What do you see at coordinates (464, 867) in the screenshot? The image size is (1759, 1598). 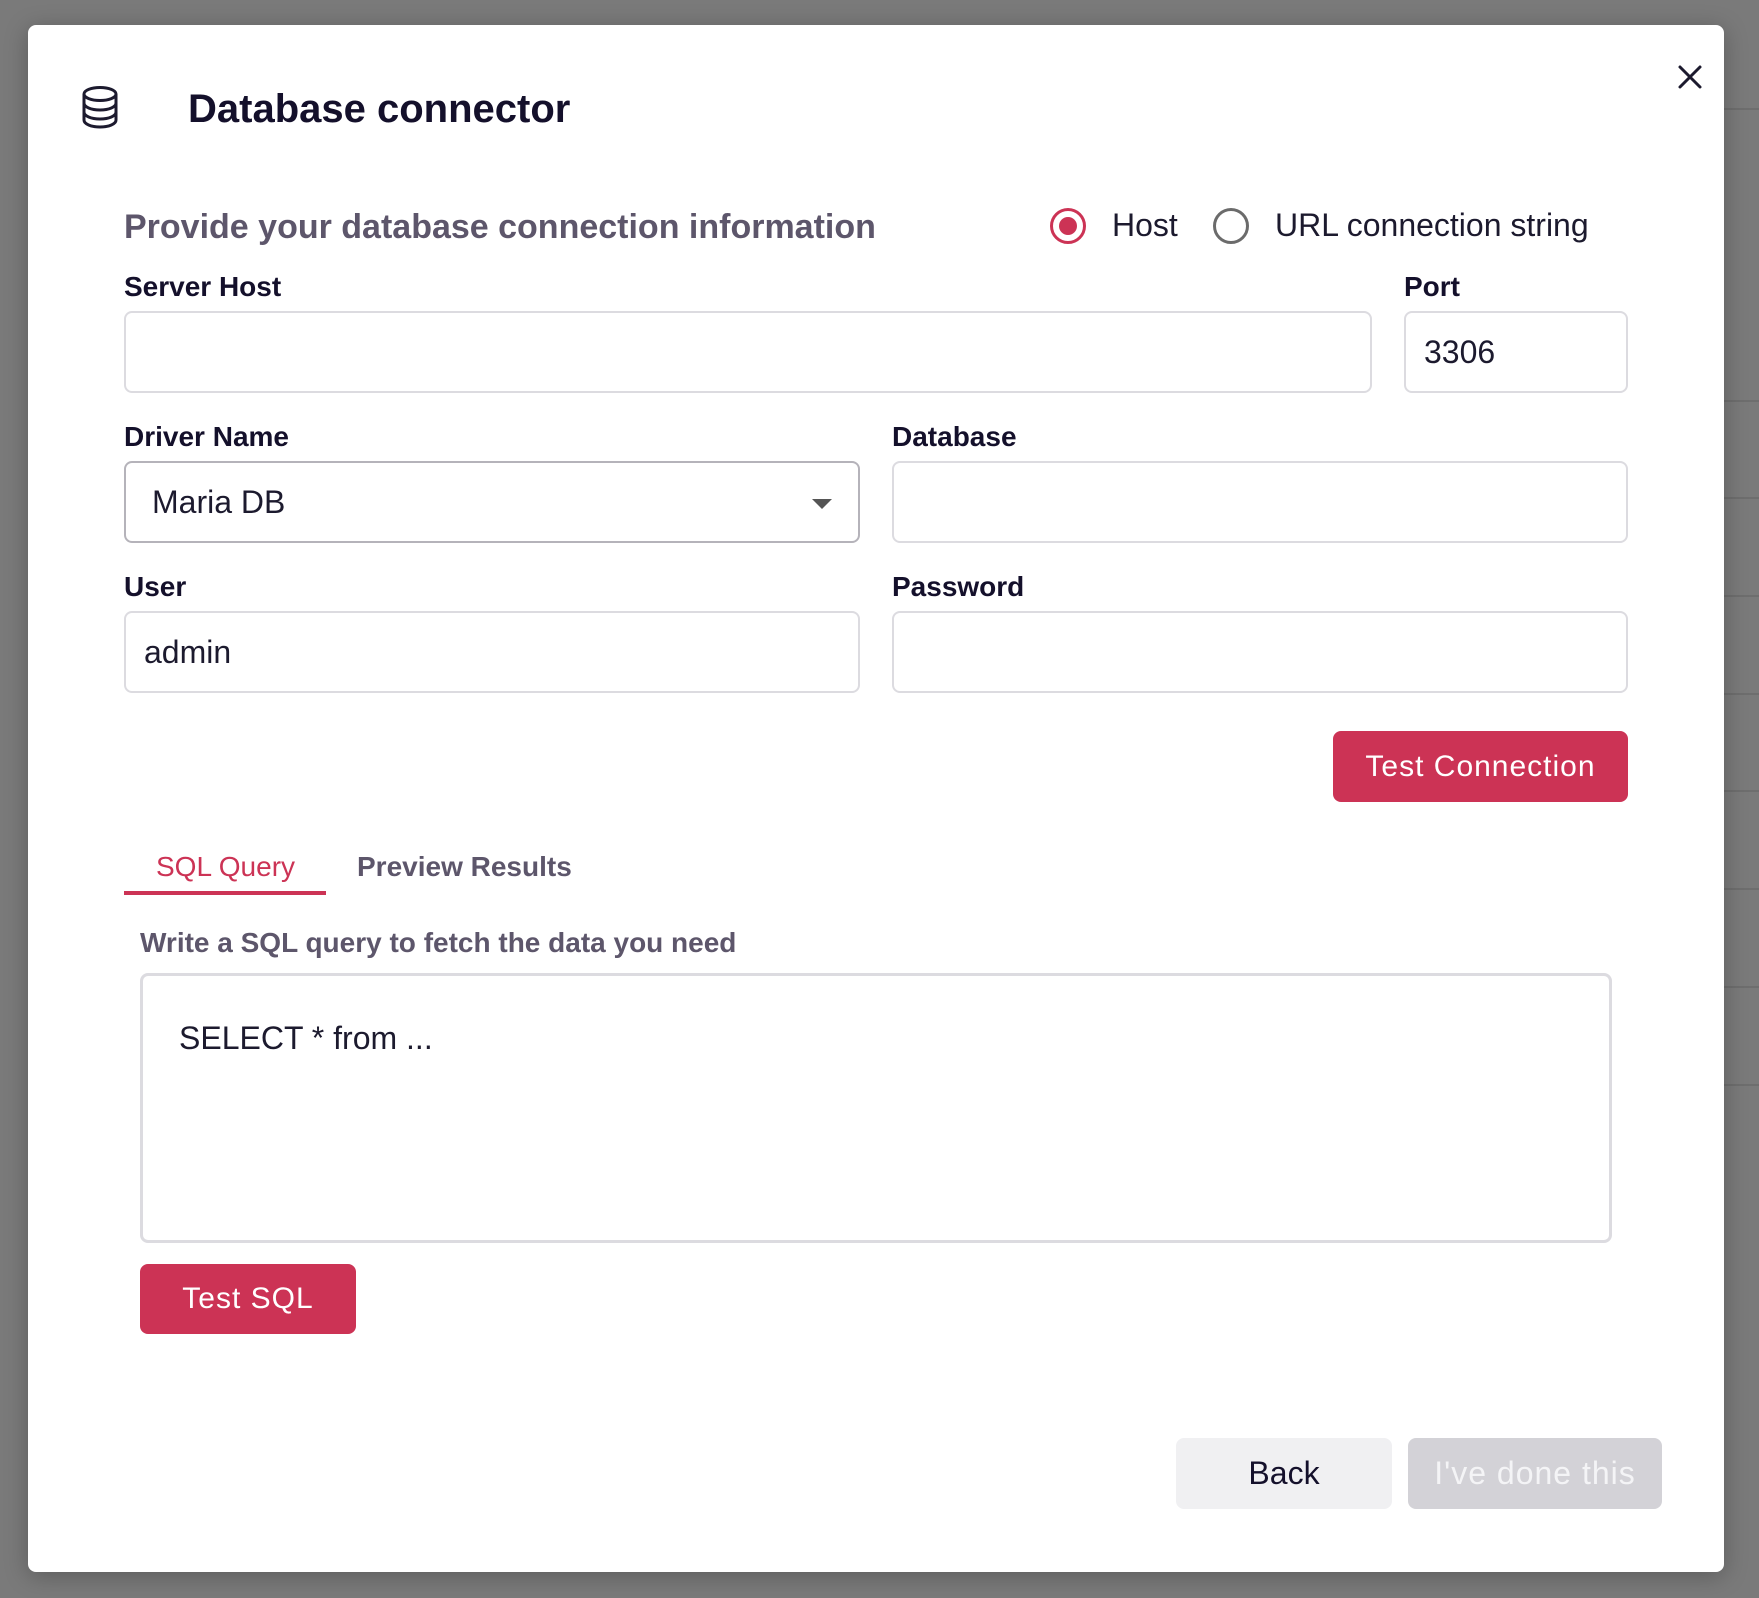 I see `tab-preview-results: Preview Results` at bounding box center [464, 867].